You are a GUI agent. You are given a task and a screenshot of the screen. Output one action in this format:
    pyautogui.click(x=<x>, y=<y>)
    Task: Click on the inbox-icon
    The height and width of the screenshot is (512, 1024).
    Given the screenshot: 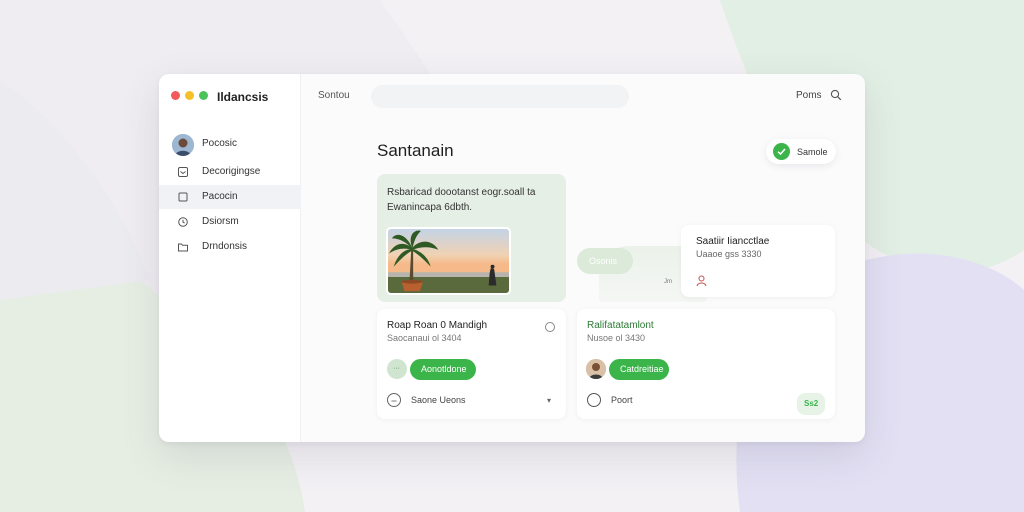 What is the action you would take?
    pyautogui.click(x=183, y=172)
    